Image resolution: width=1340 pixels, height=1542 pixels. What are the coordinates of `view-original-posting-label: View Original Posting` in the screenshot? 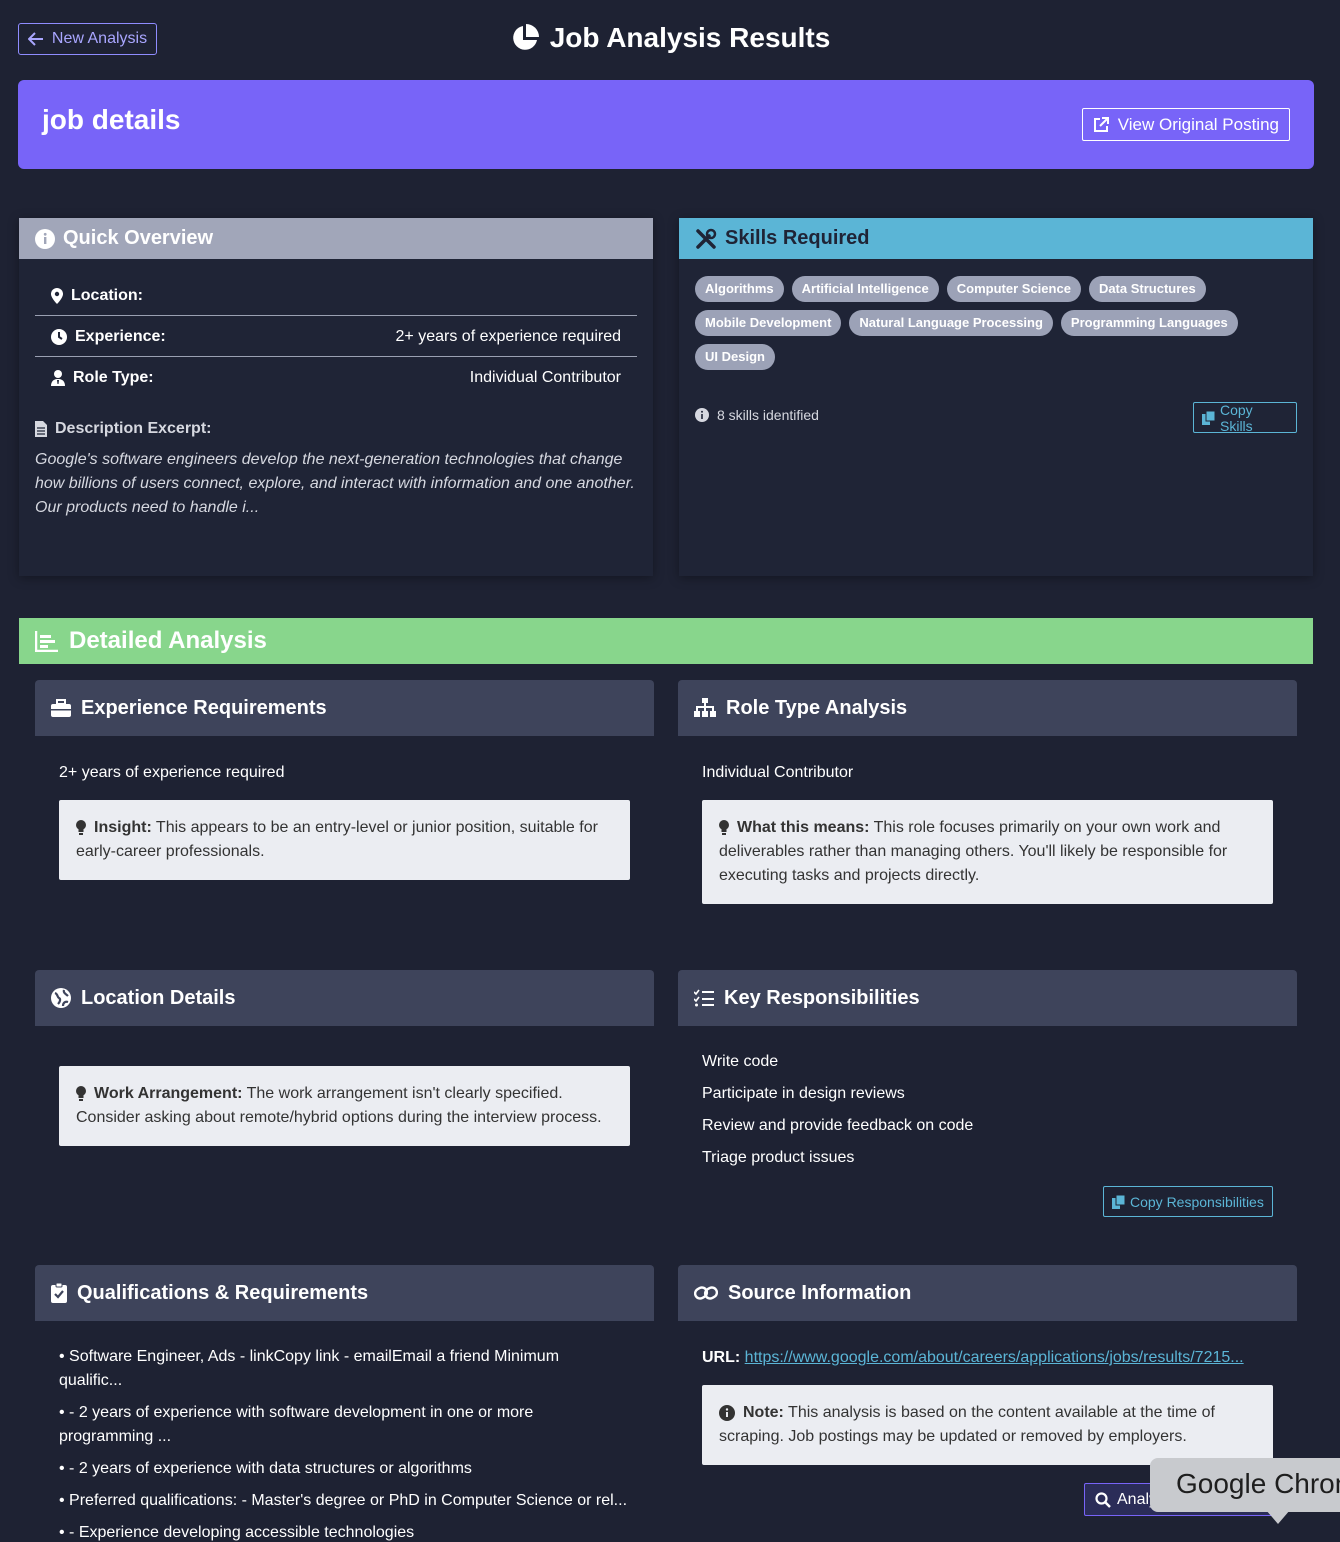 It's located at (1198, 124).